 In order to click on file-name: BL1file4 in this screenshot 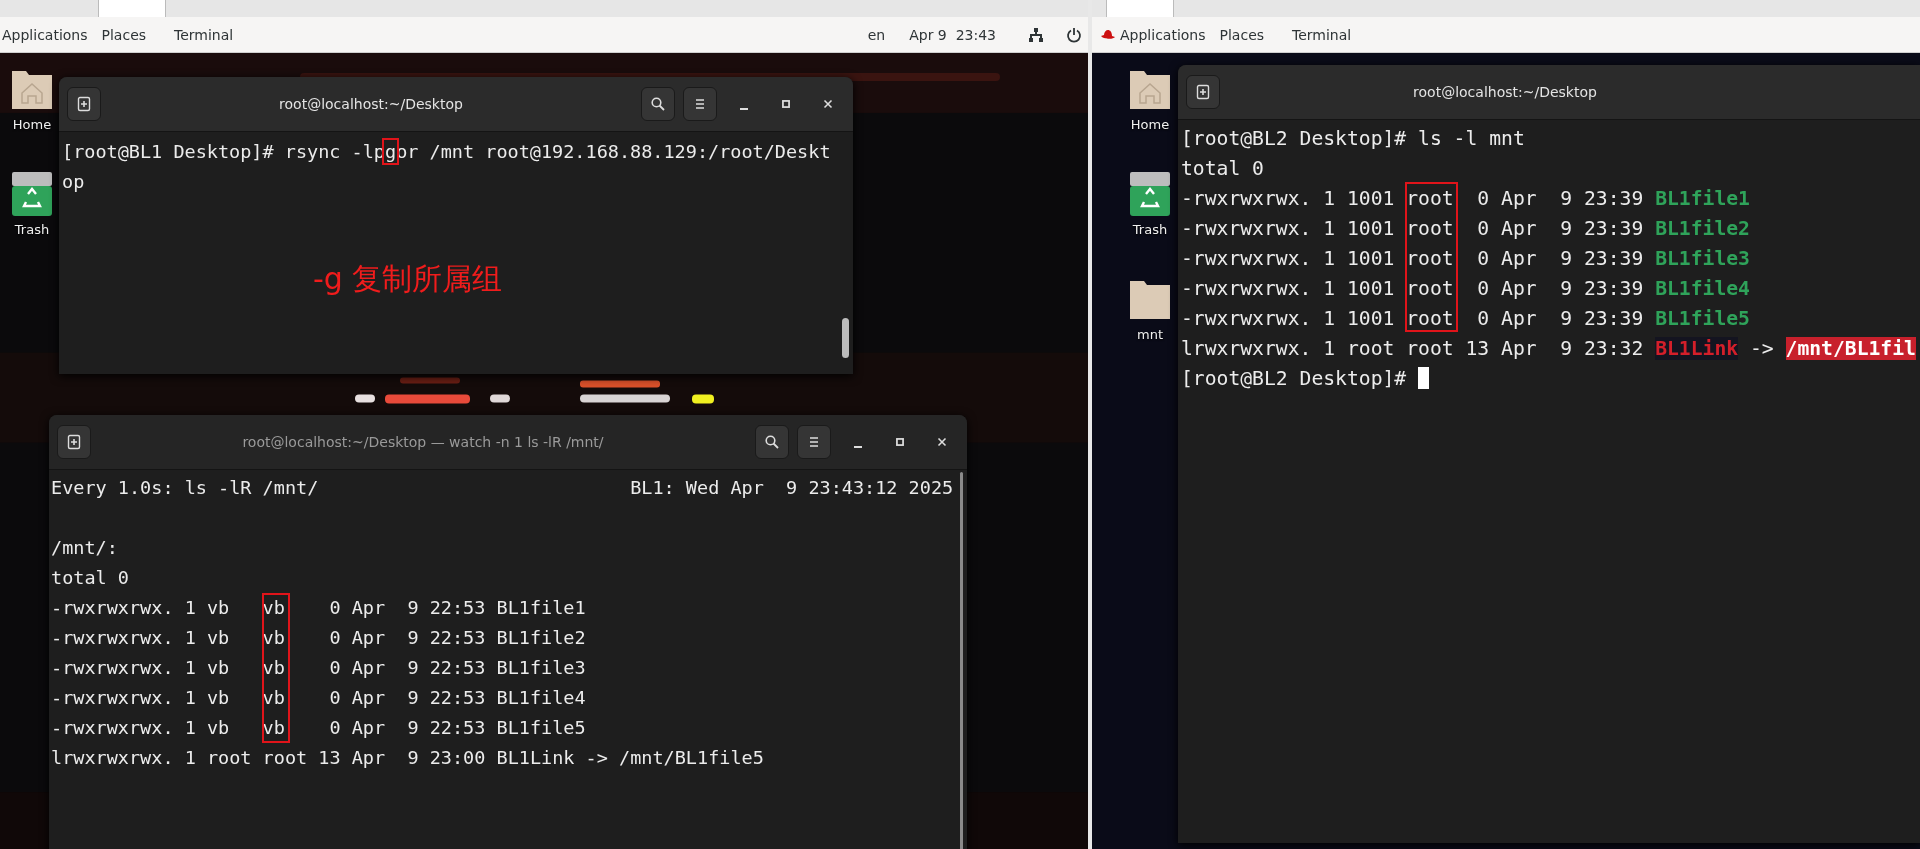, I will do `click(1702, 288)`.